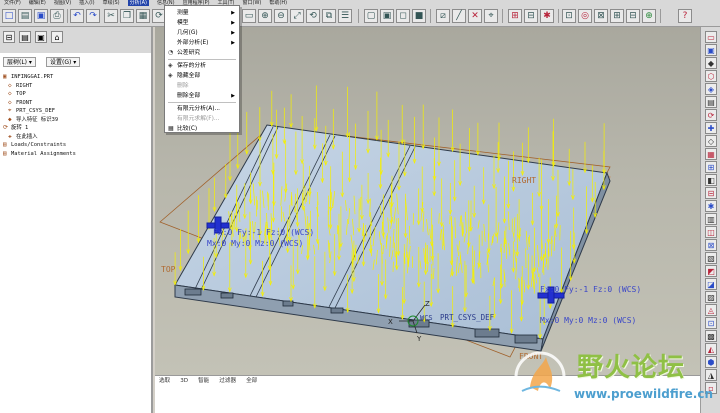 The image size is (720, 413). I want to click on redo-icon: ↷, so click(93, 16).